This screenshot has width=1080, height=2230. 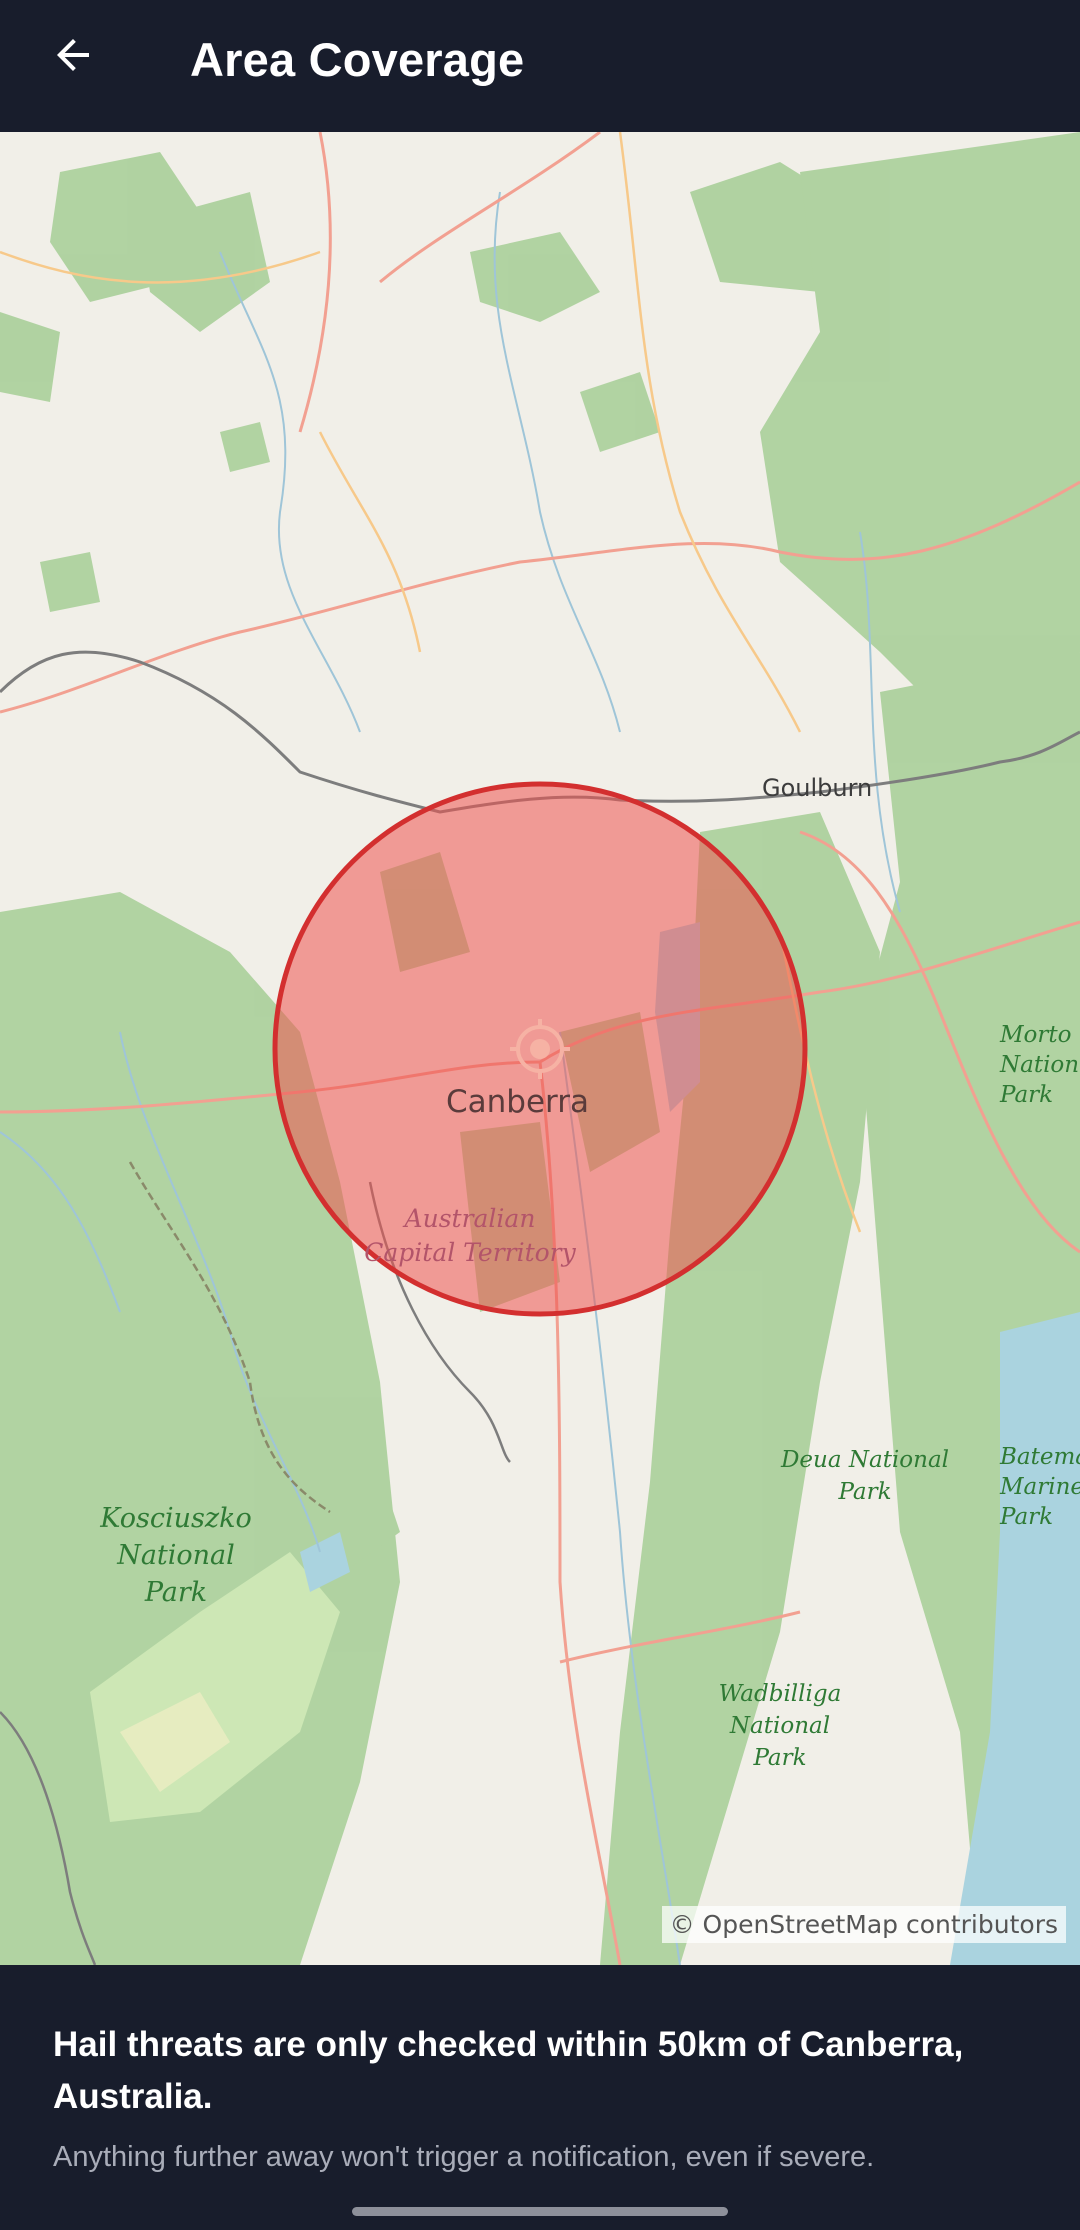 I want to click on map-label-canberra: Canberra, so click(x=517, y=1102).